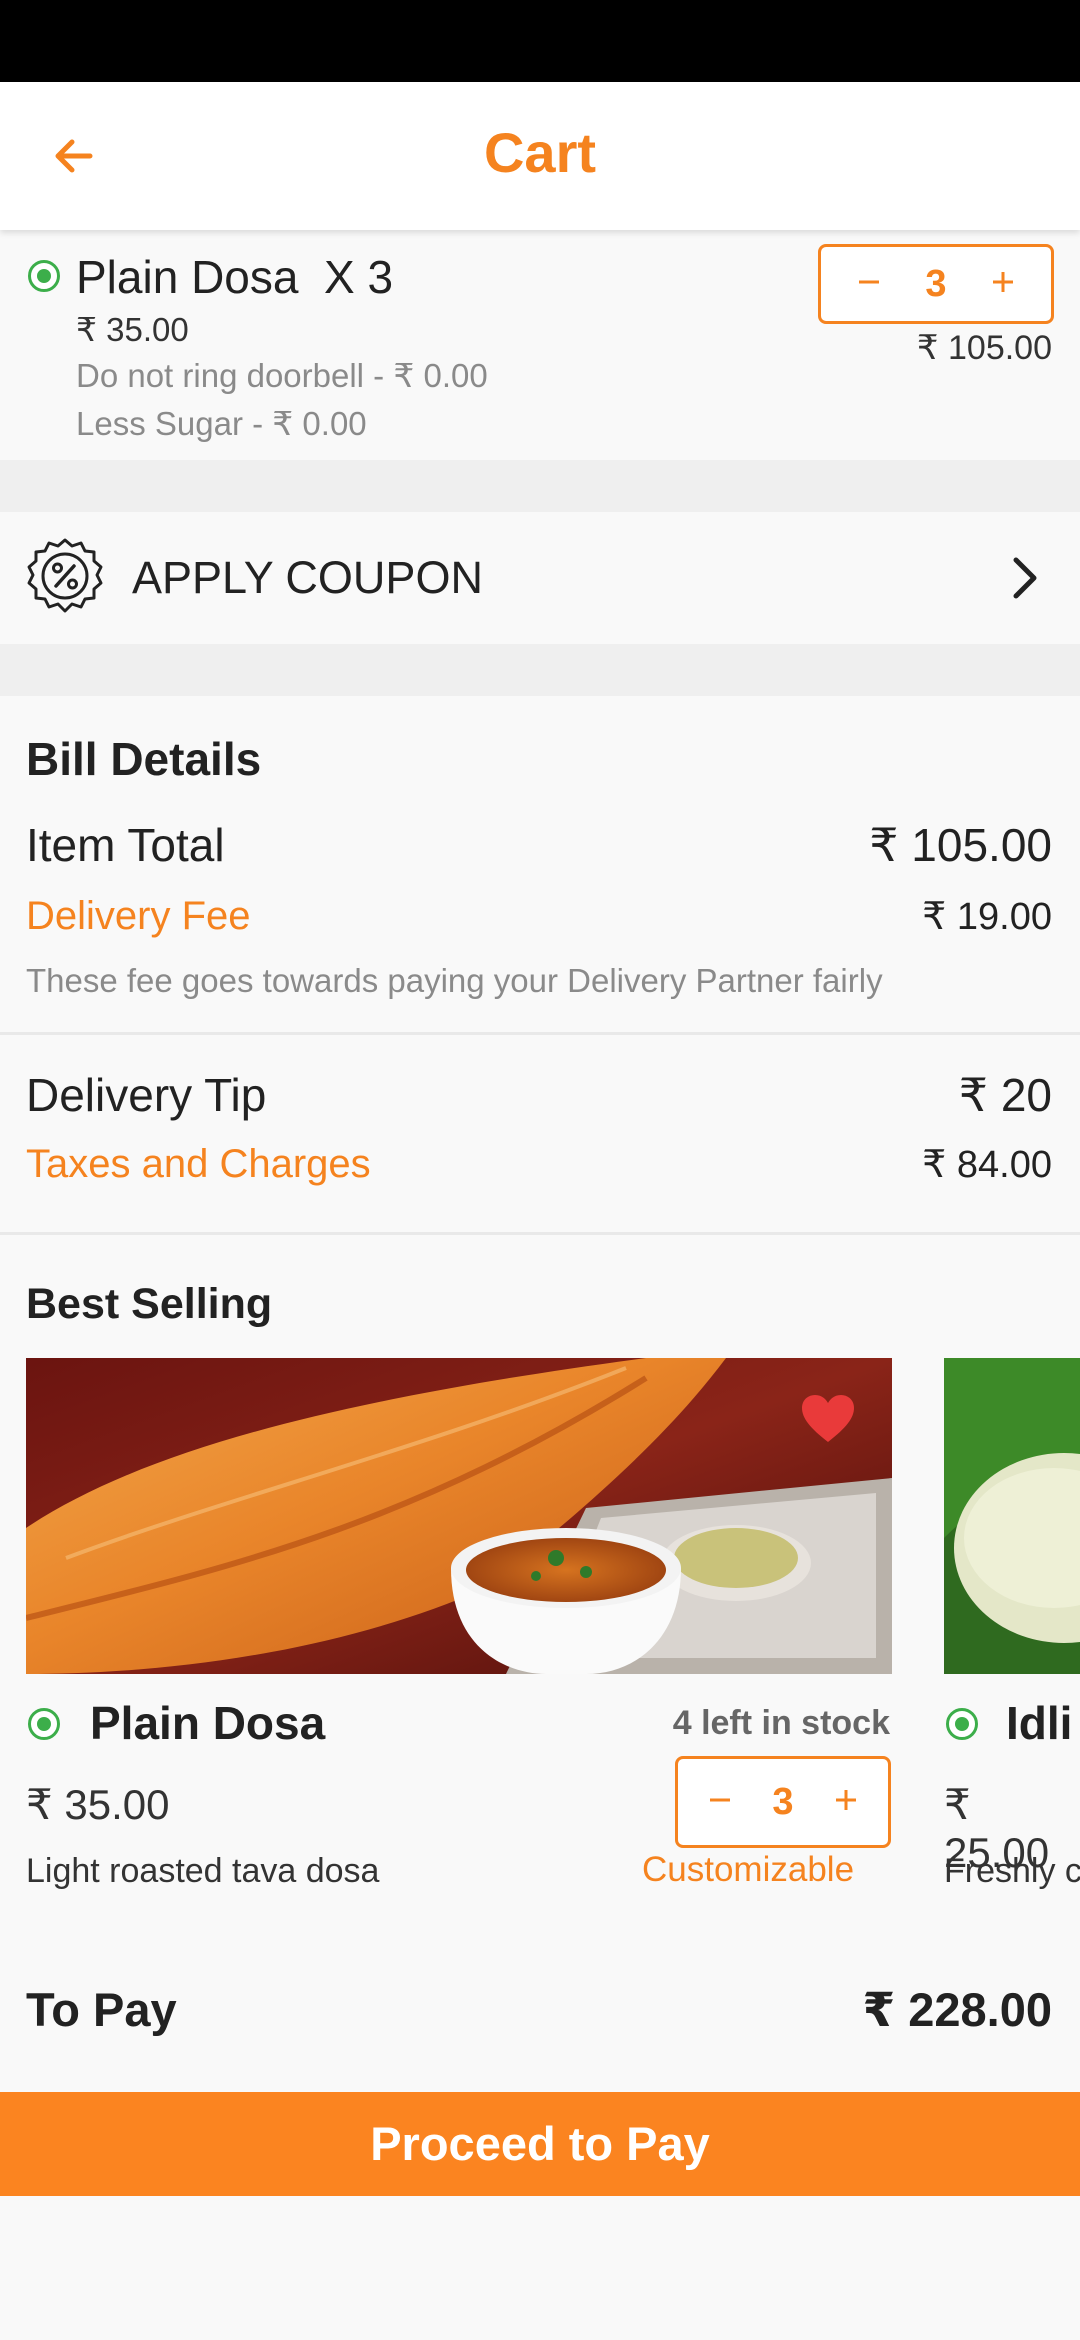 The image size is (1080, 2340). I want to click on taxes-charges-label: Taxes and Charges, so click(198, 1164).